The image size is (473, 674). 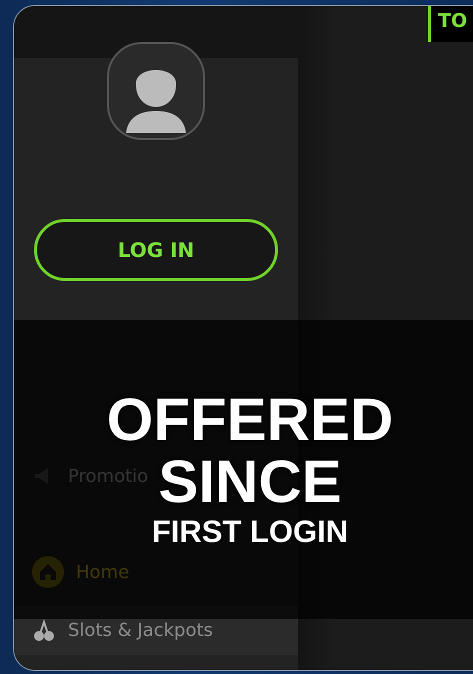 I want to click on user-avatar-icon, so click(x=156, y=91).